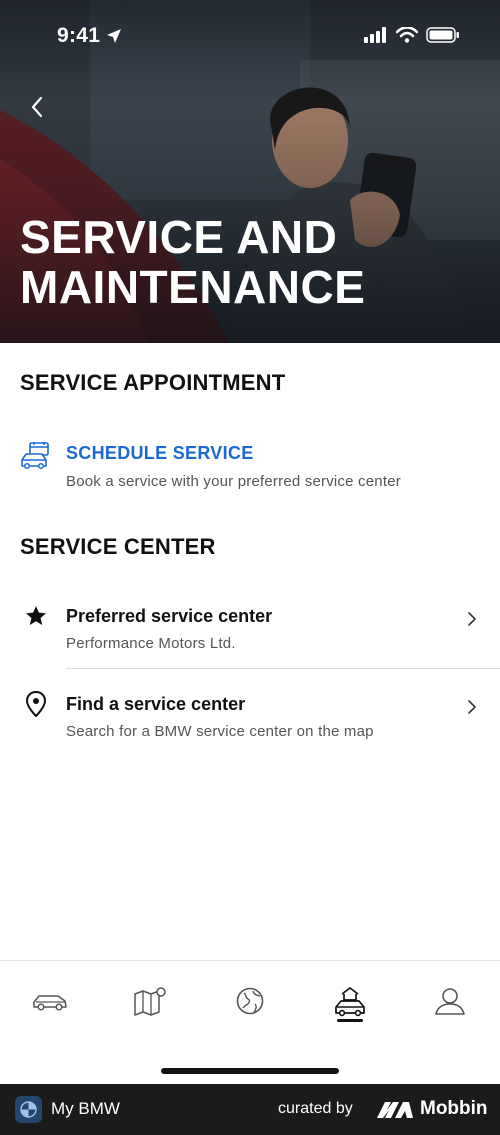  I want to click on status-time: 9:41, so click(79, 35).